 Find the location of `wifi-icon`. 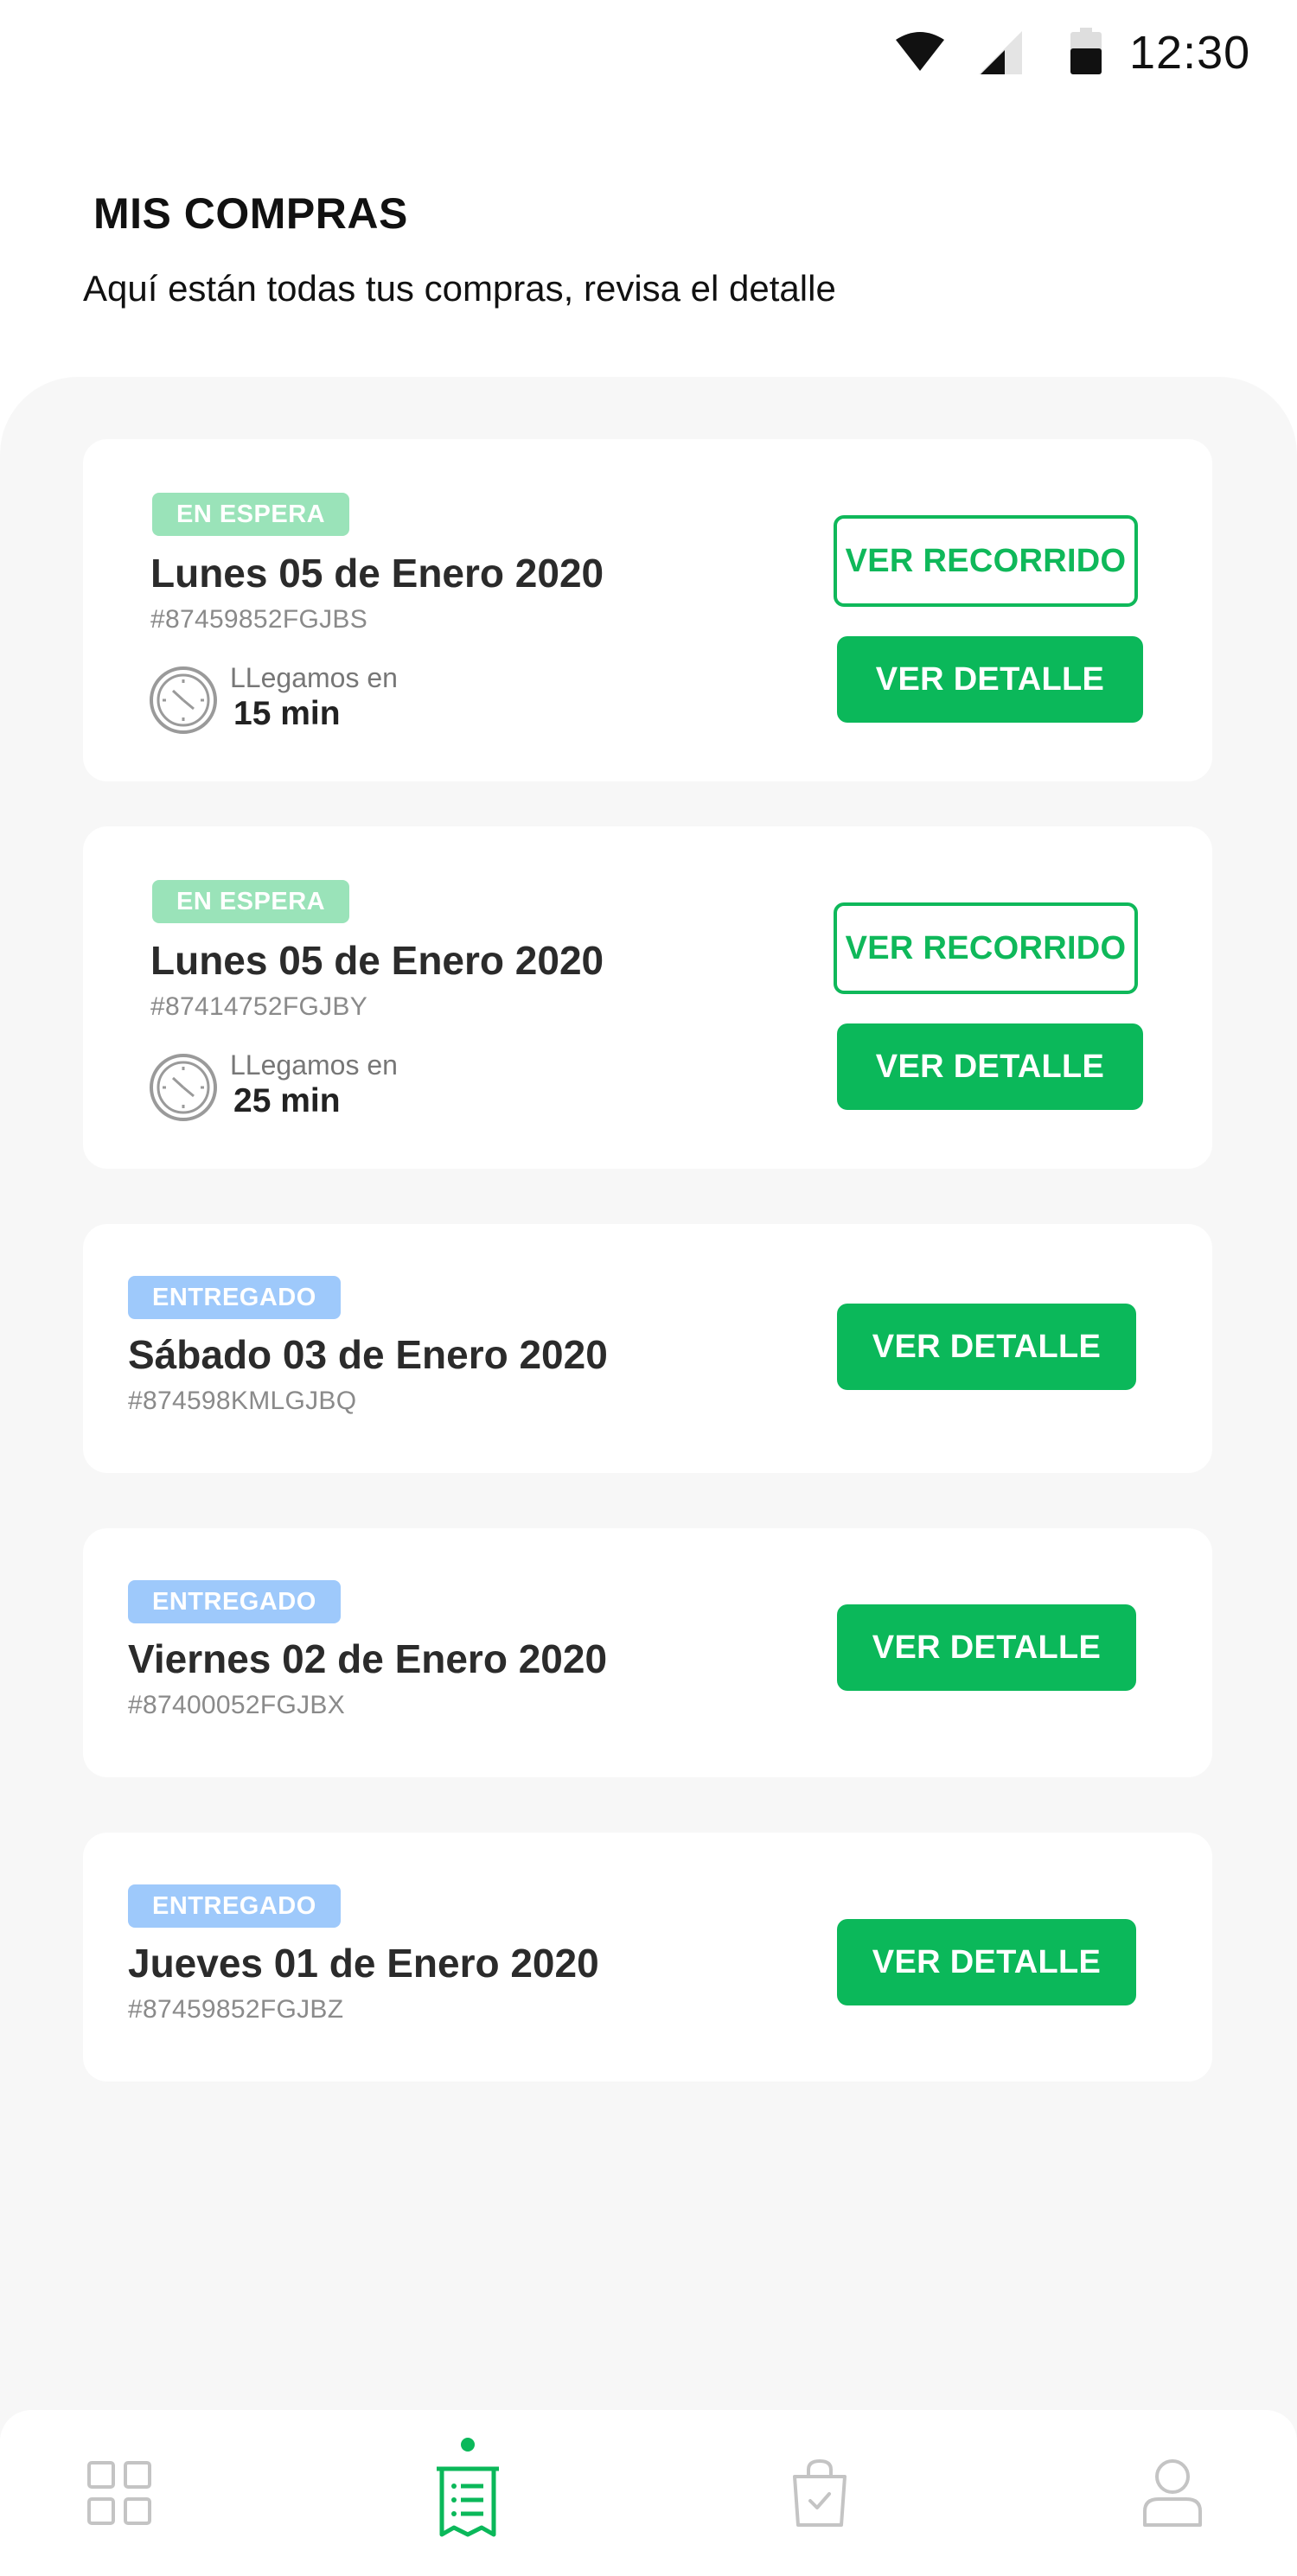

wifi-icon is located at coordinates (920, 51).